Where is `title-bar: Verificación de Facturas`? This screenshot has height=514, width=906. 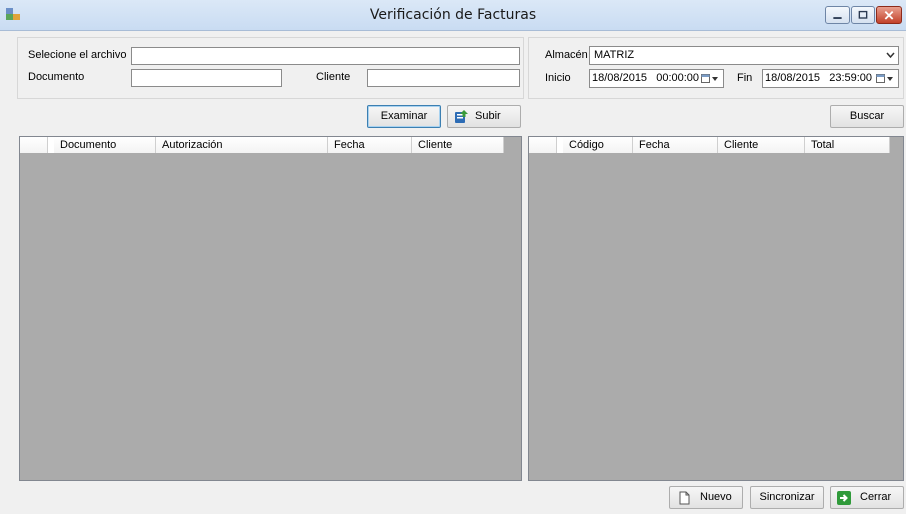
title-bar: Verificación de Facturas is located at coordinates (453, 15).